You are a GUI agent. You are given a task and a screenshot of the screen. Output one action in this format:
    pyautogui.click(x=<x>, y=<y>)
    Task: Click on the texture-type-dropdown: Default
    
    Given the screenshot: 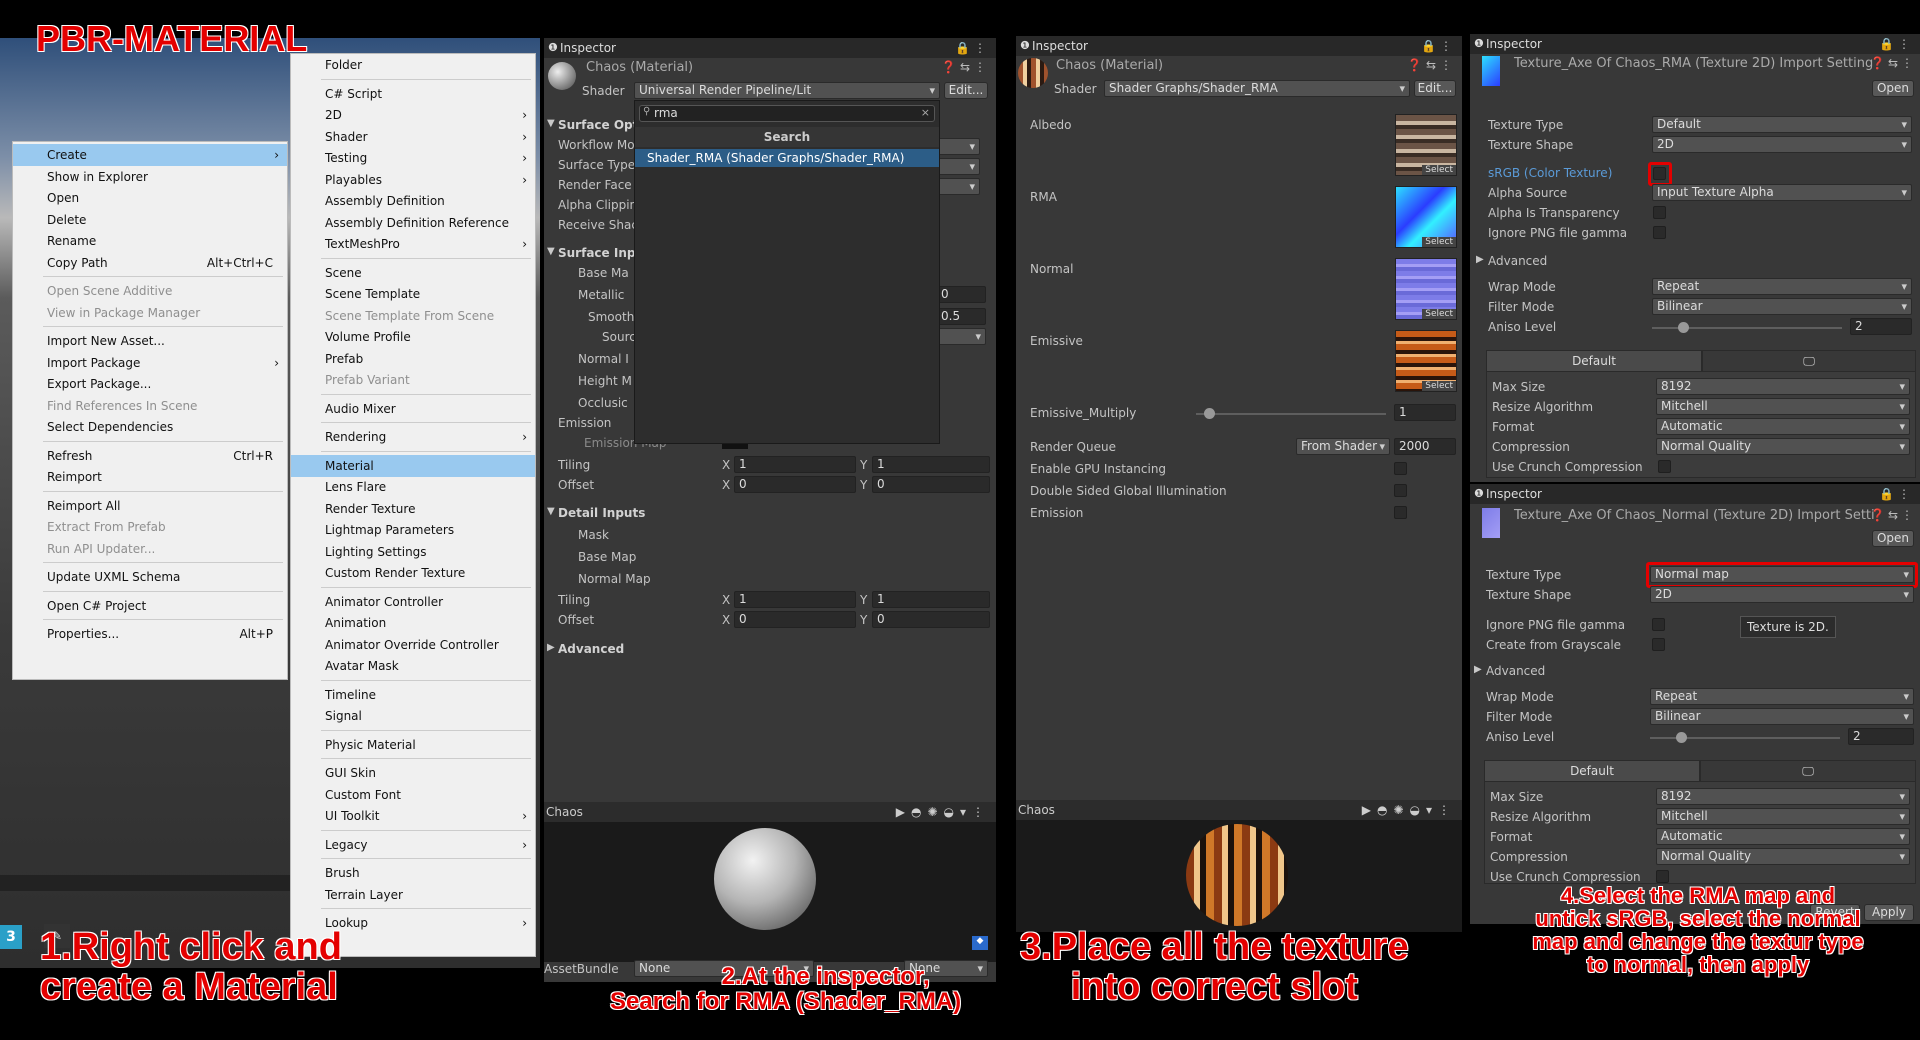 What is the action you would take?
    pyautogui.click(x=1782, y=124)
    